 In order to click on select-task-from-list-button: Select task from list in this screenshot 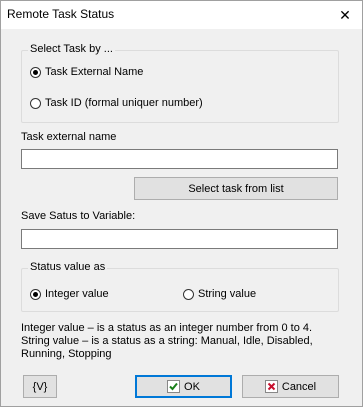, I will do `click(236, 188)`.